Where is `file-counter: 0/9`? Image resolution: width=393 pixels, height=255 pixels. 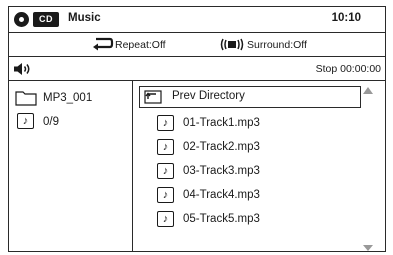 file-counter: 0/9 is located at coordinates (51, 122).